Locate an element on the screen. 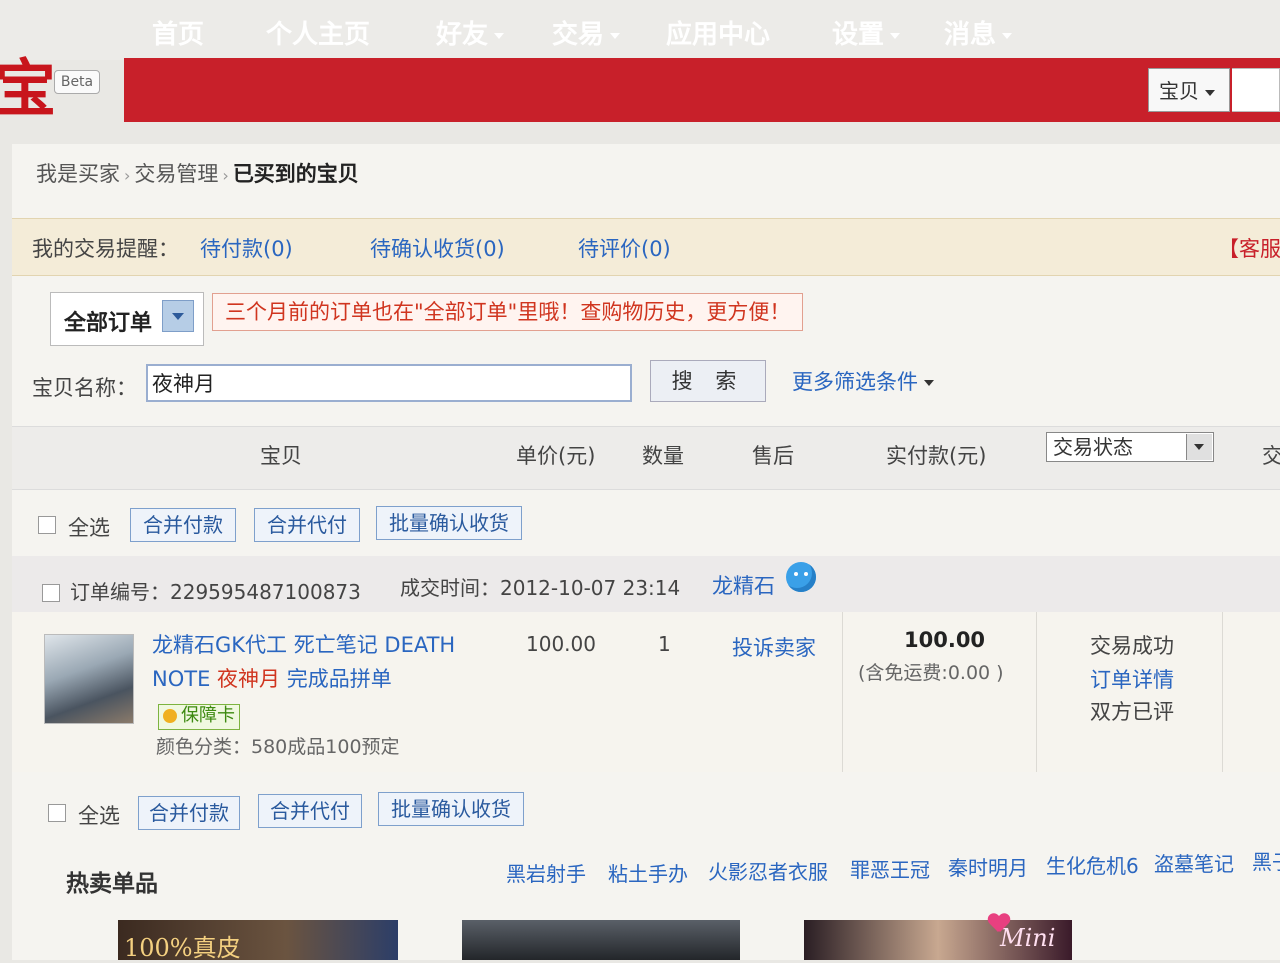  heart-icon is located at coordinates (999, 924).